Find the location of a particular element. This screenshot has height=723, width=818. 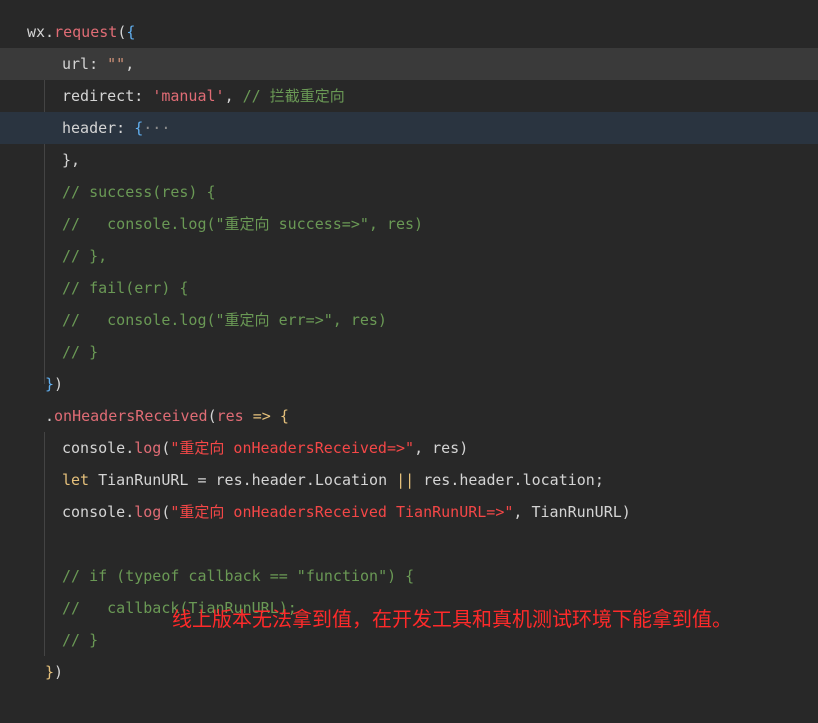

code-token: "重定向 onHeadersReceived=>" is located at coordinates (292, 448).